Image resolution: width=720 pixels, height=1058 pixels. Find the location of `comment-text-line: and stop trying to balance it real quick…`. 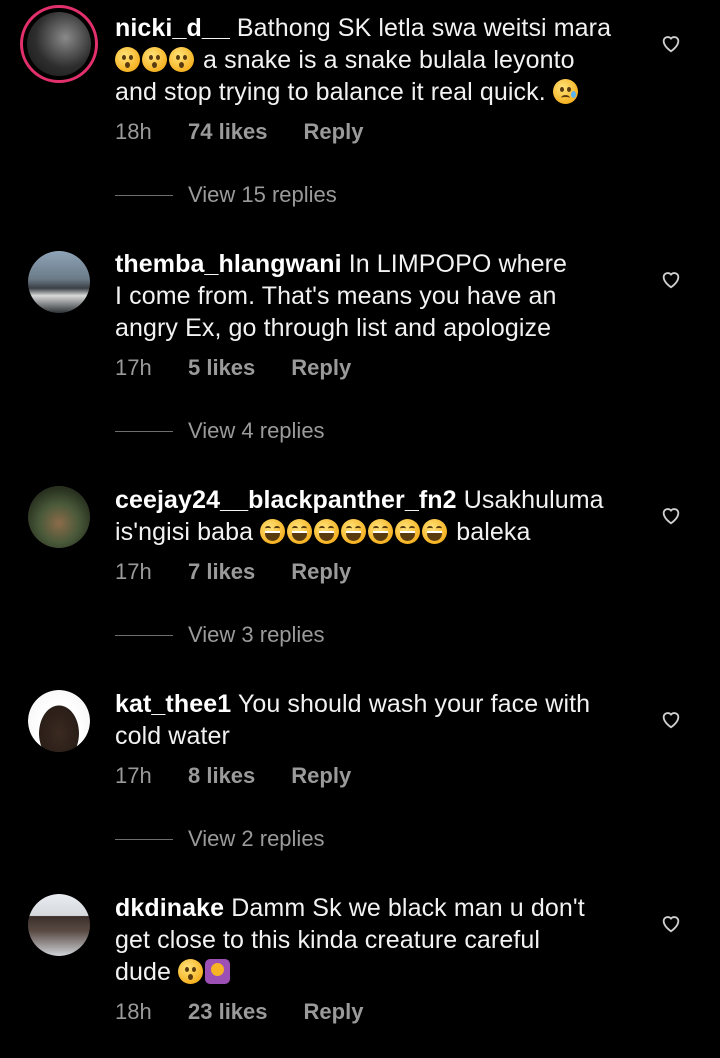

comment-text-line: and stop trying to balance it real quick… is located at coordinates (330, 92).